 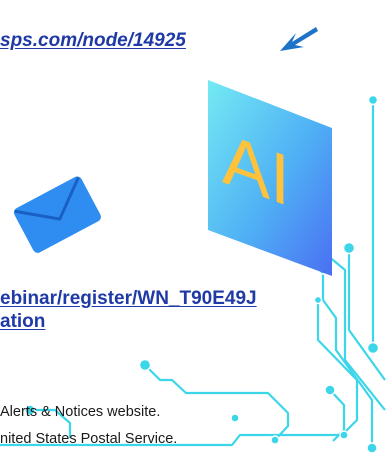 What do you see at coordinates (93, 41) in the screenshot?
I see `top-url-link: sps.com/node/14925` at bounding box center [93, 41].